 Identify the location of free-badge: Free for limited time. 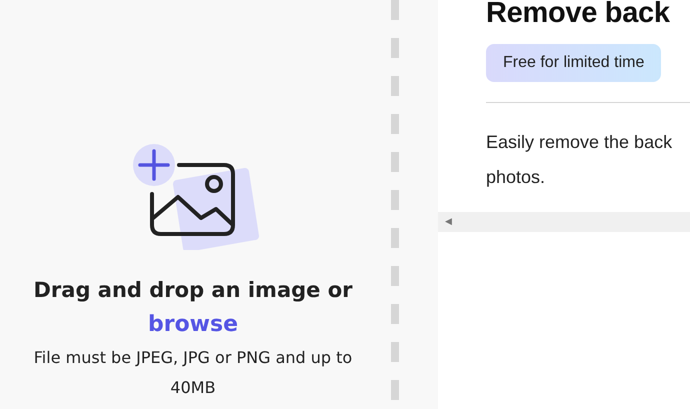
(574, 63).